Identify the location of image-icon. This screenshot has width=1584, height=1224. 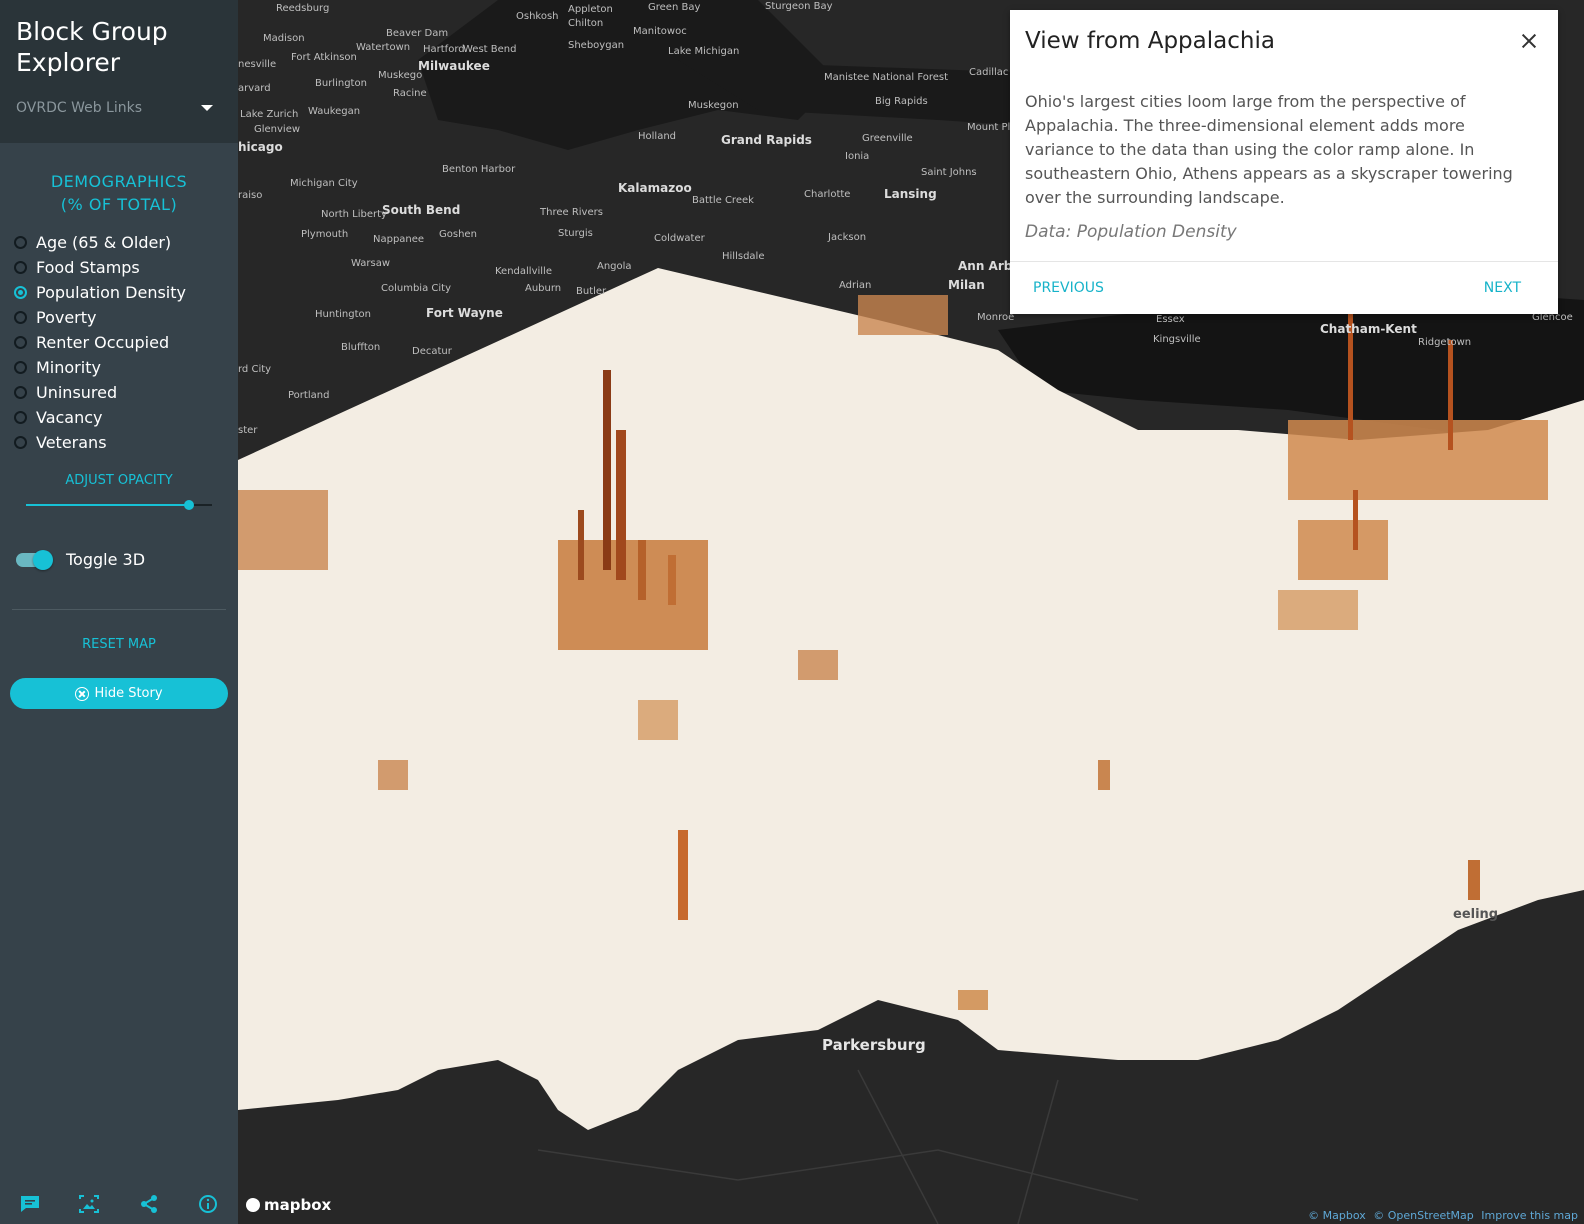
(89, 1204).